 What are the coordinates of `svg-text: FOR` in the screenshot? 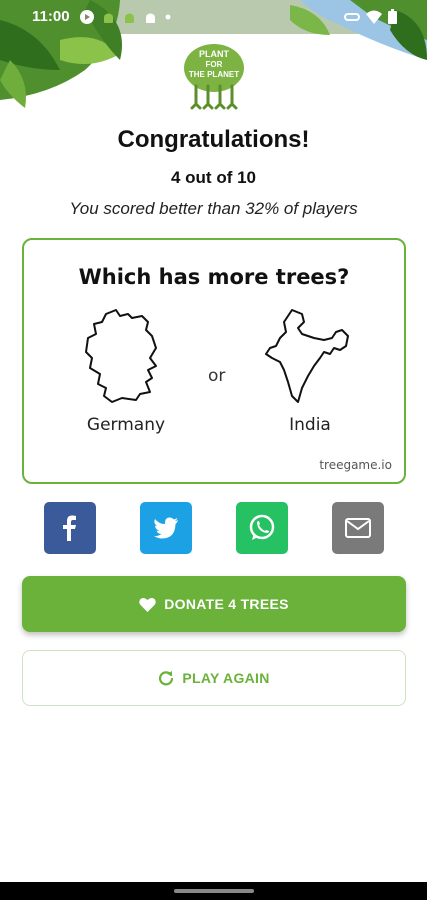 It's located at (214, 64).